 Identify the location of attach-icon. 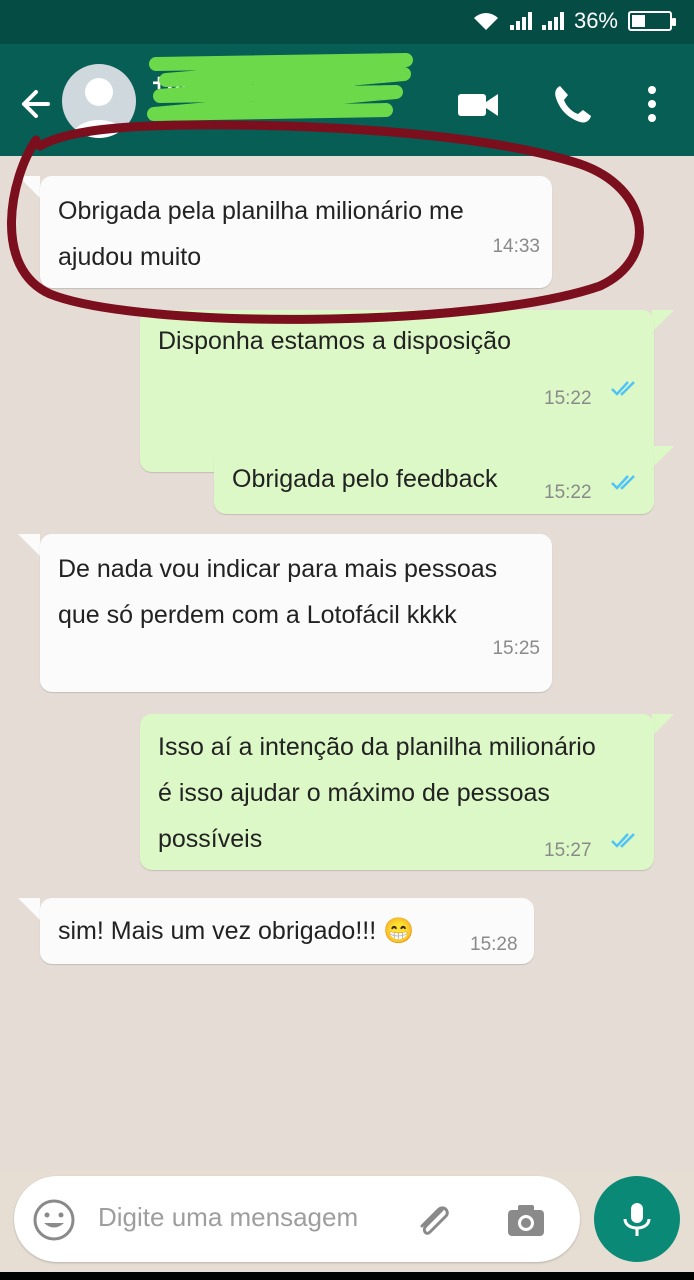
(434, 1220).